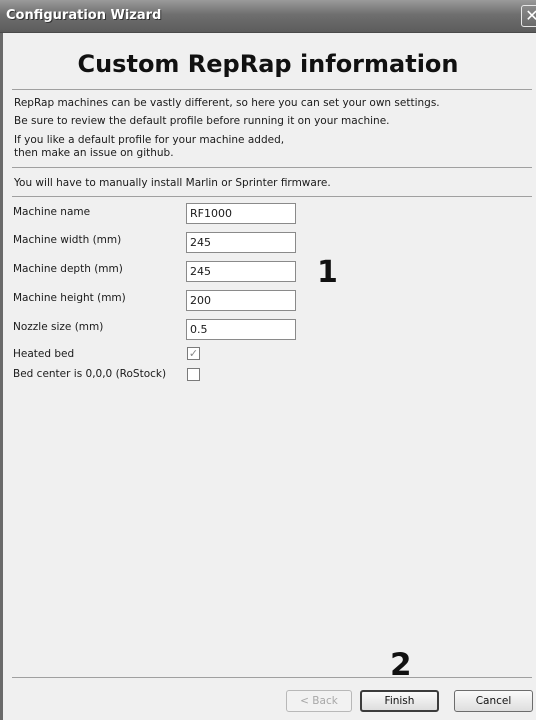 The width and height of the screenshot is (536, 720). Describe the element at coordinates (493, 701) in the screenshot. I see `cancel-button: Cancel` at that location.